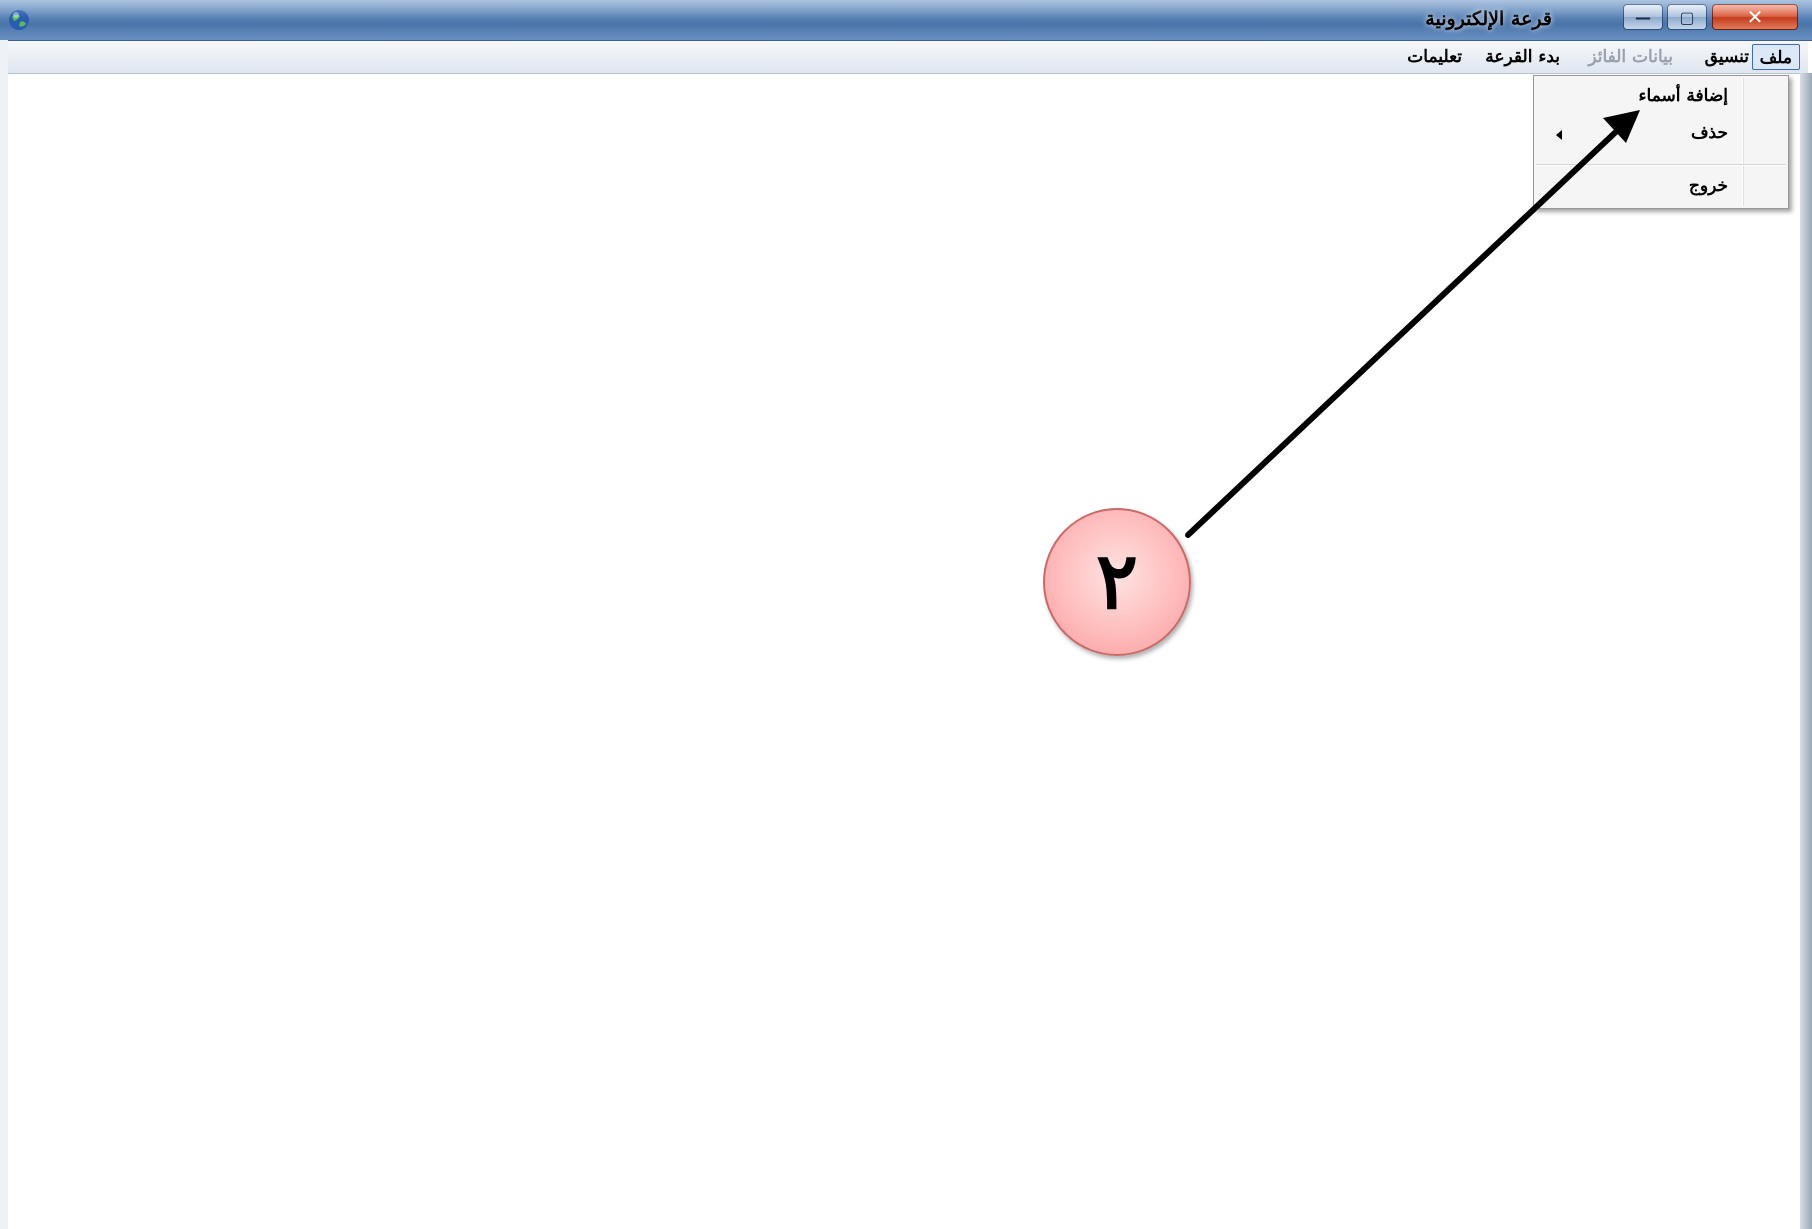 The height and width of the screenshot is (1229, 1812). I want to click on menu-winner-data: بيانات الفائز, so click(1630, 57).